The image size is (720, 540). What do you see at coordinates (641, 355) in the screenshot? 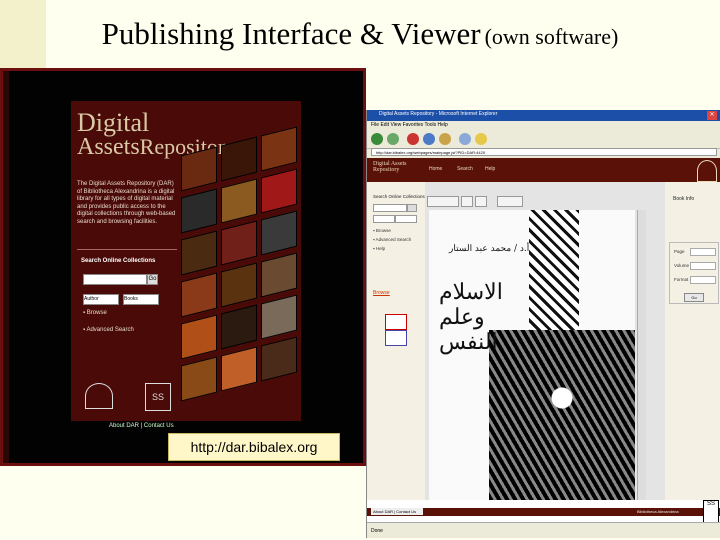
I see `document-scrollbar` at bounding box center [641, 355].